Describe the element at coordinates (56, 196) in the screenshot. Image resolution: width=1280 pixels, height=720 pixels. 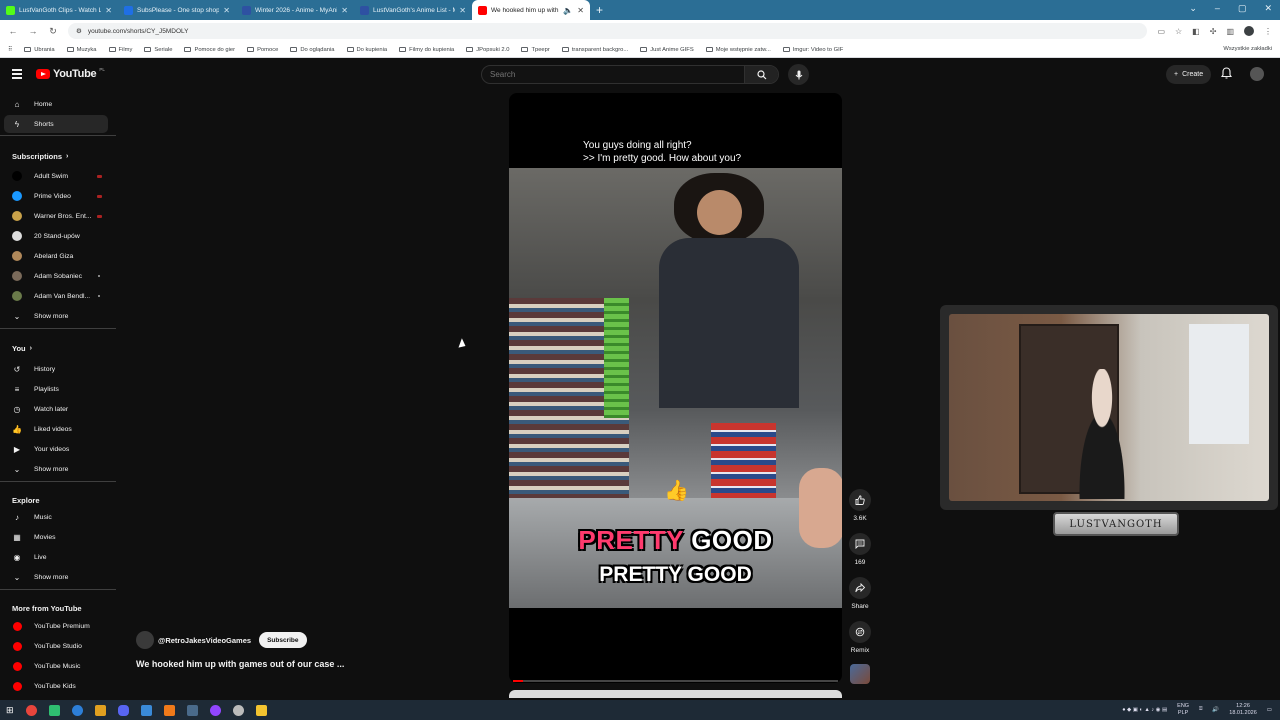
I see `subscription-item: Prime Video` at that location.